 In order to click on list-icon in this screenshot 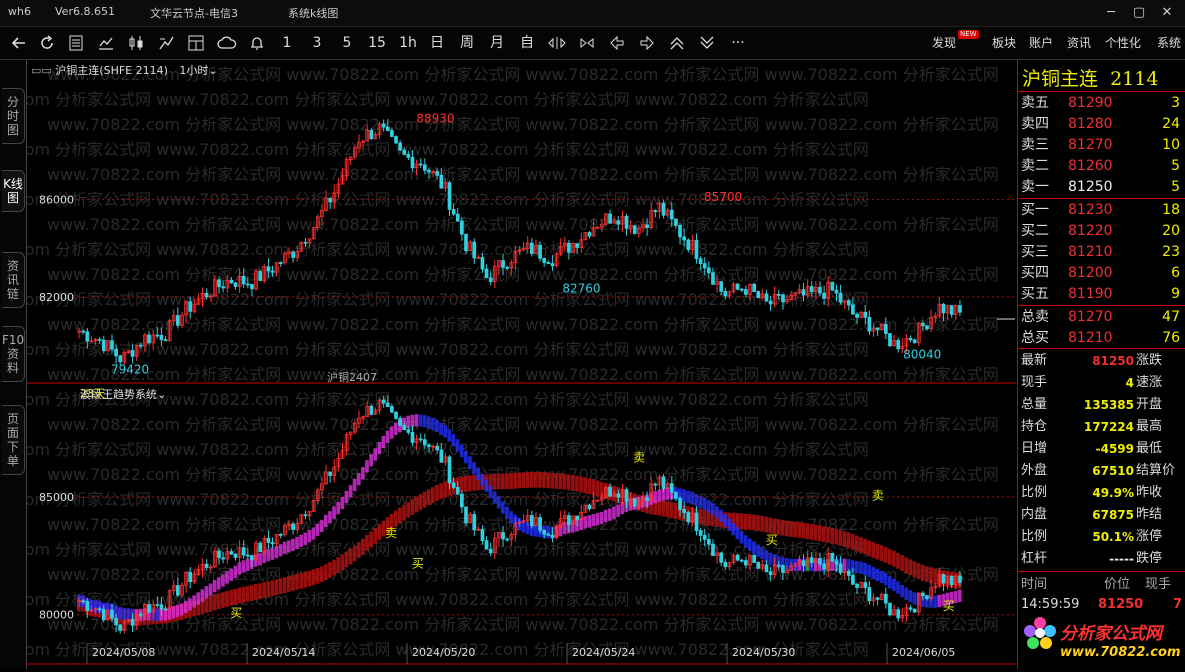, I will do `click(76, 43)`.